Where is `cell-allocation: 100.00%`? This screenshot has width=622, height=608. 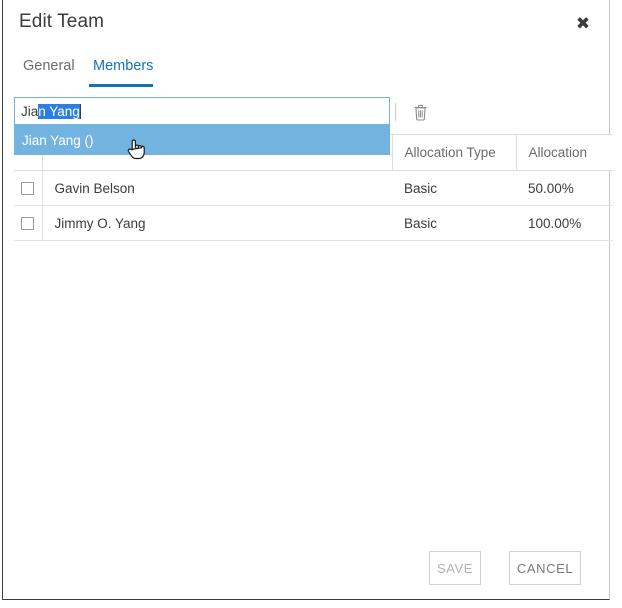
cell-allocation: 100.00% is located at coordinates (564, 223).